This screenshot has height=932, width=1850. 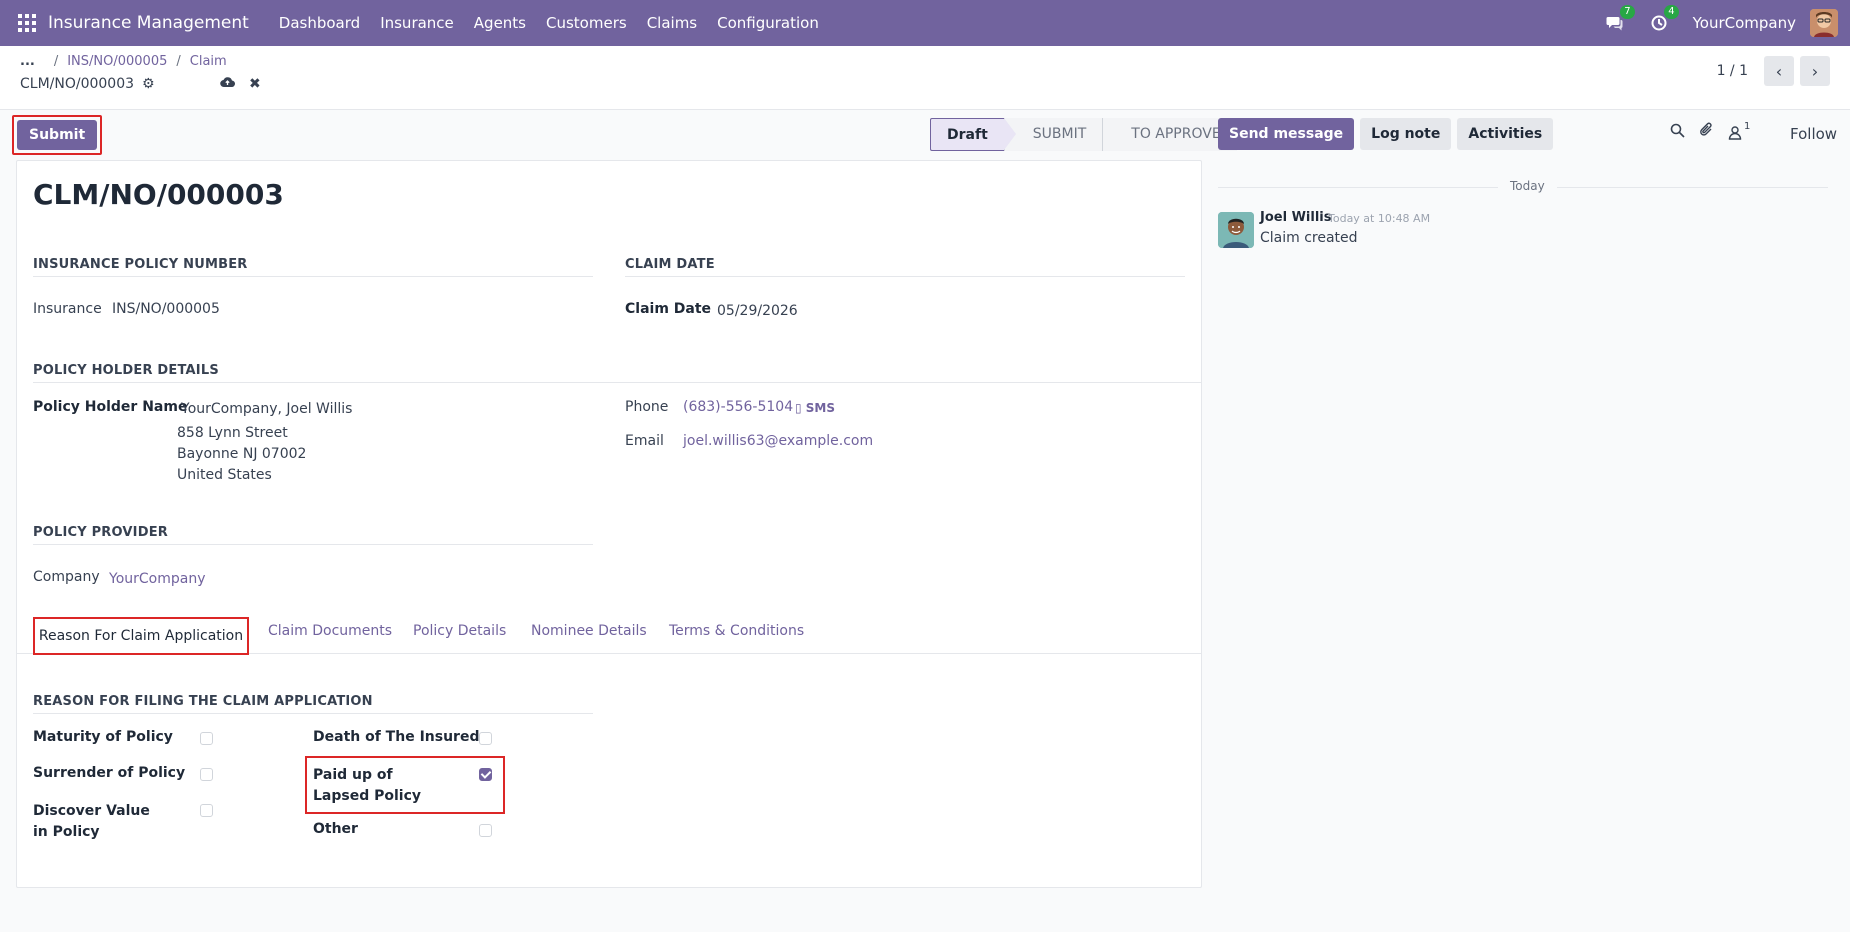 What do you see at coordinates (224, 475) in the screenshot?
I see `address-line-3: United States` at bounding box center [224, 475].